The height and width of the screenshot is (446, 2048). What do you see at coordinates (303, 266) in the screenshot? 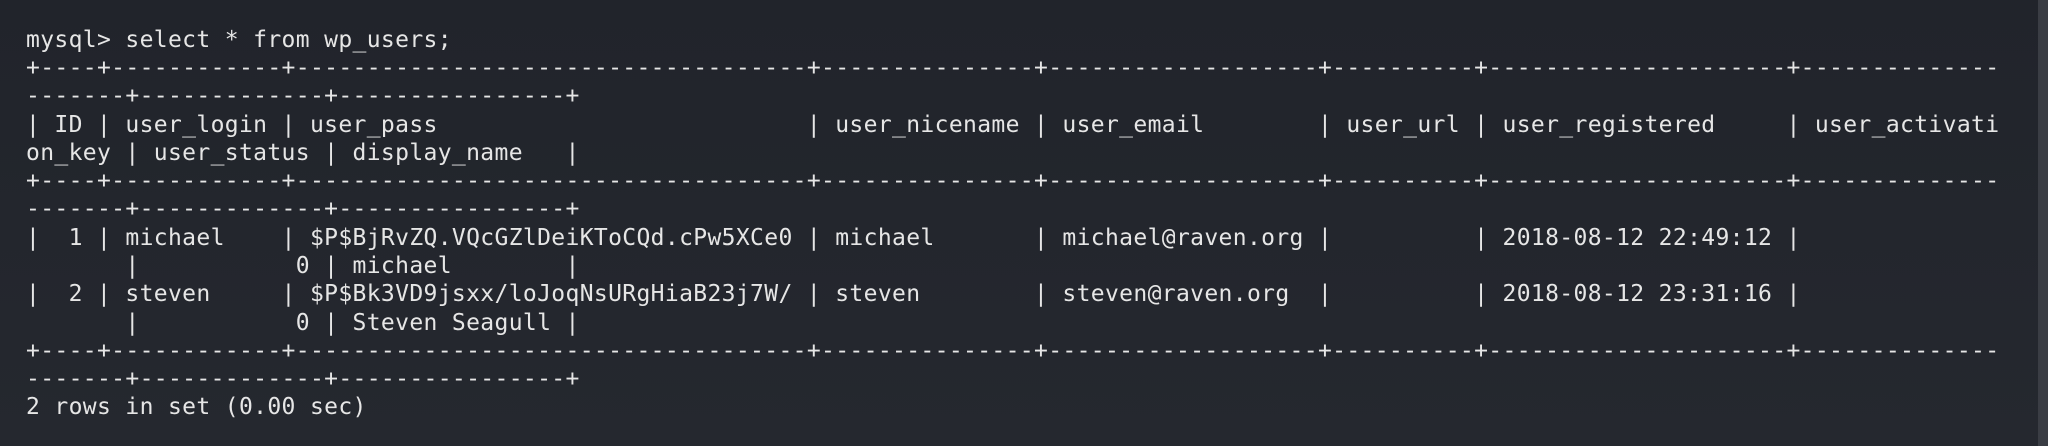
I see `table-row-wrap: | 0 | michael |` at bounding box center [303, 266].